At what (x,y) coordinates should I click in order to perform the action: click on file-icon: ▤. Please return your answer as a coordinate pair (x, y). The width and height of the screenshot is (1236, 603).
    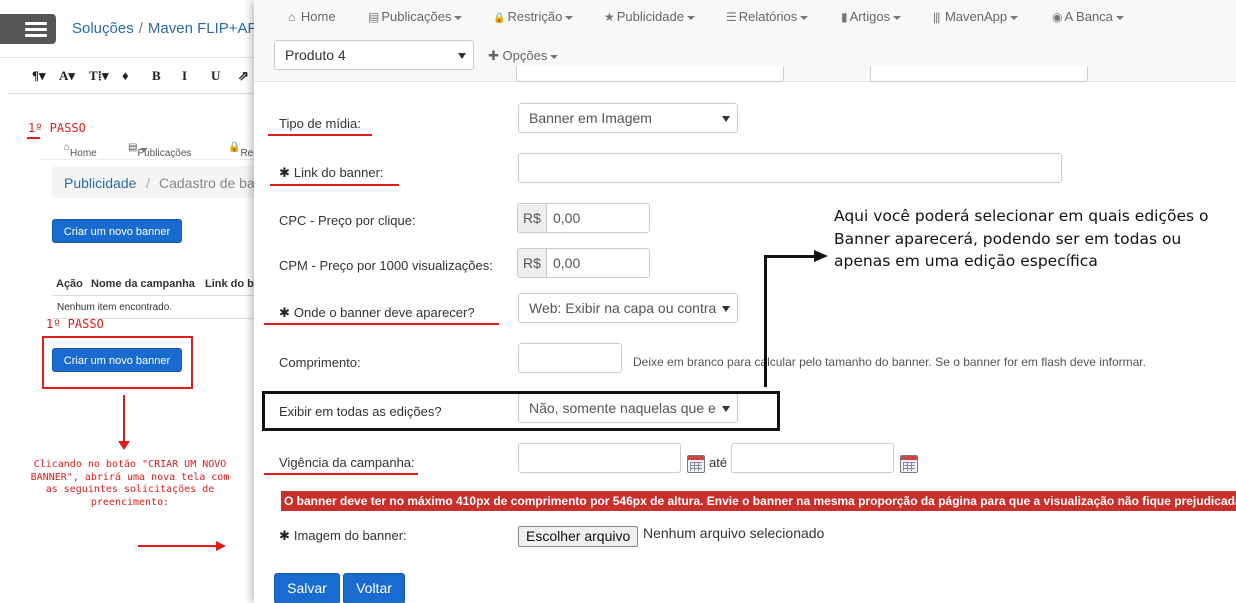
    Looking at the image, I should click on (374, 17).